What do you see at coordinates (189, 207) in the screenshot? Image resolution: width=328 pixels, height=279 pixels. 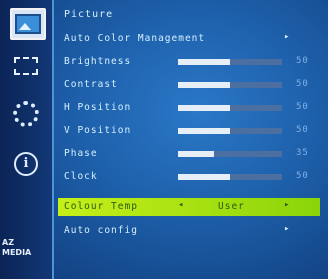 I see `menu-item-colour-temp: Colour Temp ◂ User ▸` at bounding box center [189, 207].